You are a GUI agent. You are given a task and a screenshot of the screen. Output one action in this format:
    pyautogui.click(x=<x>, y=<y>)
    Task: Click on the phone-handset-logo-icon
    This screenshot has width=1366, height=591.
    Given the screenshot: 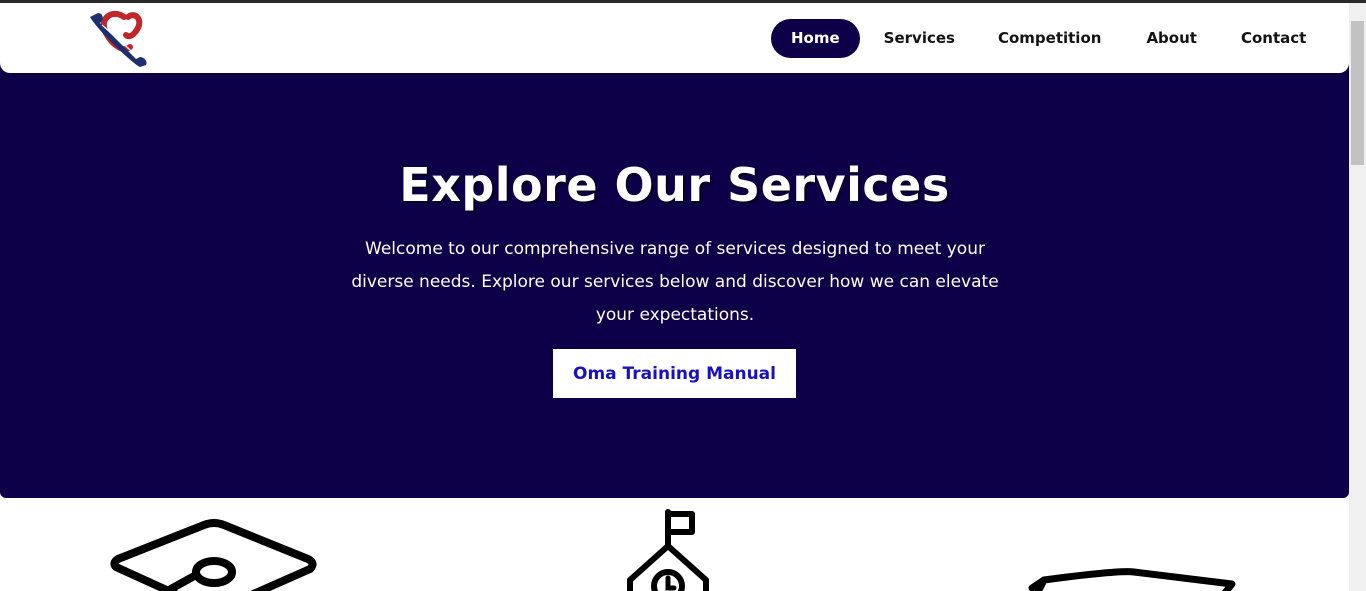 What is the action you would take?
    pyautogui.click(x=118, y=38)
    